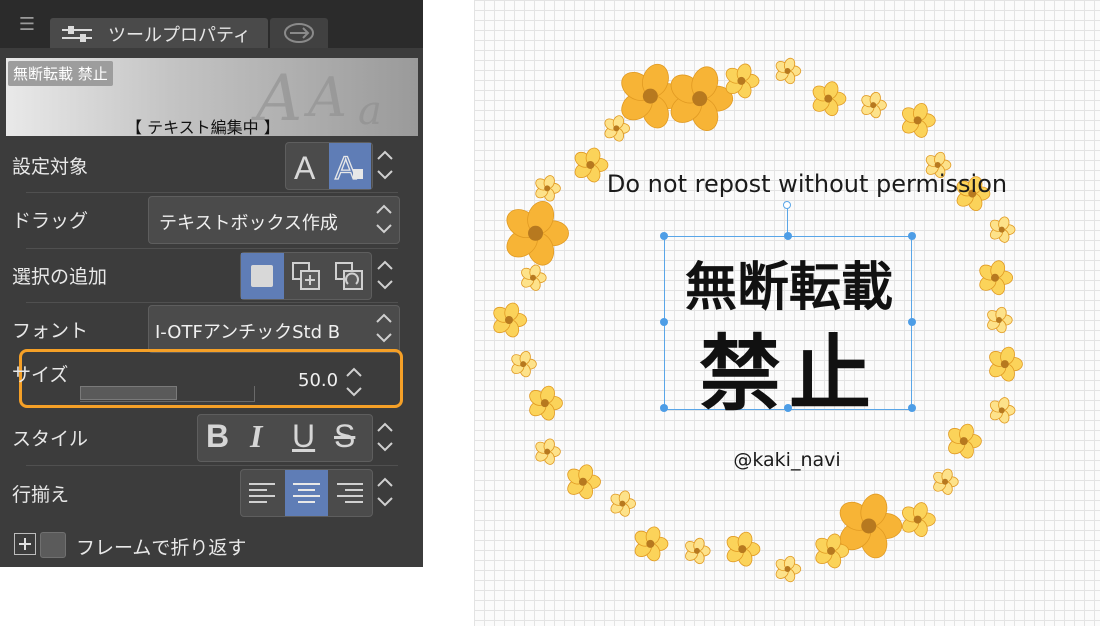  I want to click on selection-mode-group, so click(306, 276).